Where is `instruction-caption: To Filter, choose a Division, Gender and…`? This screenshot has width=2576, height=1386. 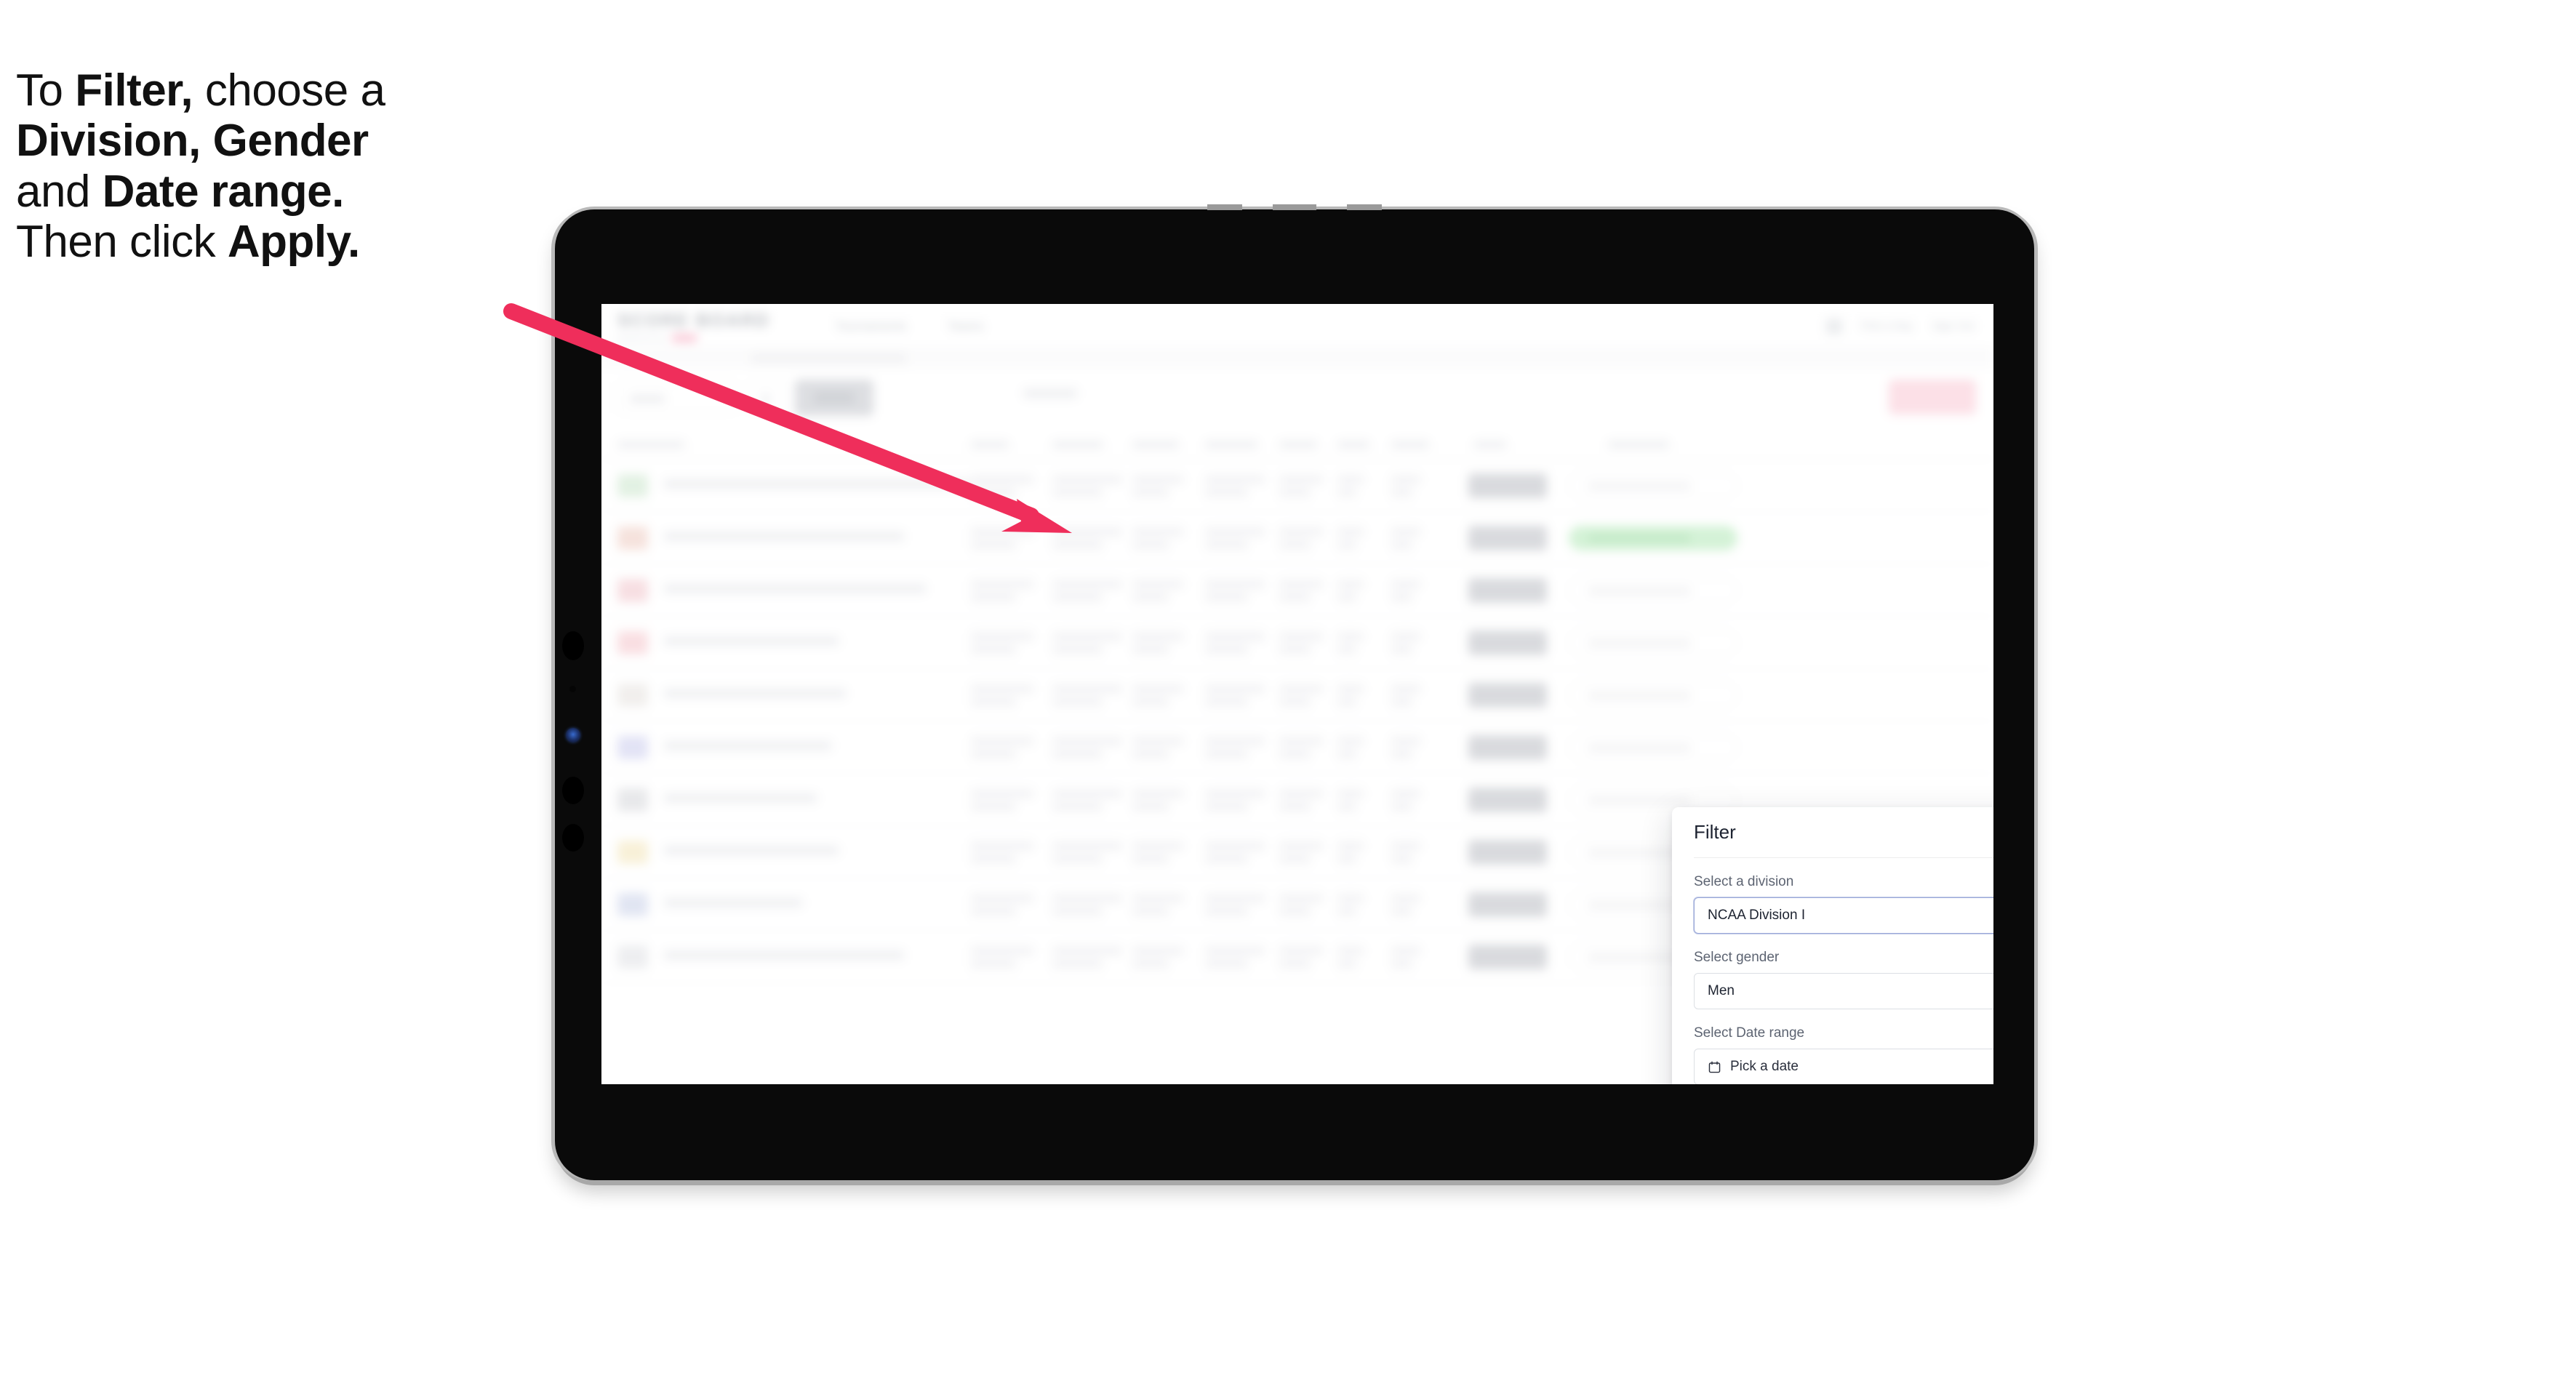 instruction-caption: To Filter, choose a Division, Gender and… is located at coordinates (278, 167).